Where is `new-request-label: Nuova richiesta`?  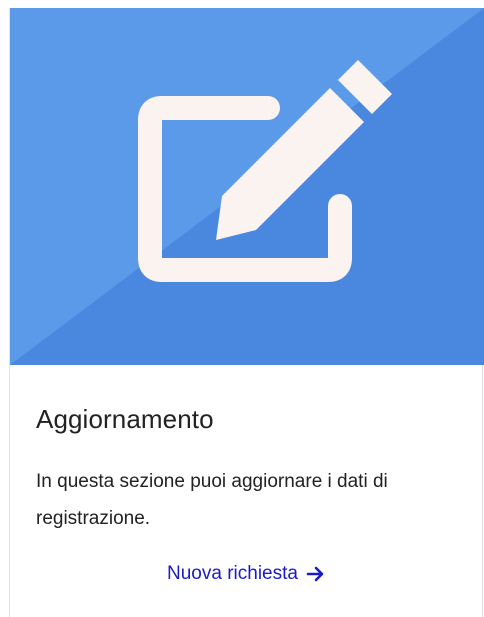 new-request-label: Nuova richiesta is located at coordinates (232, 573).